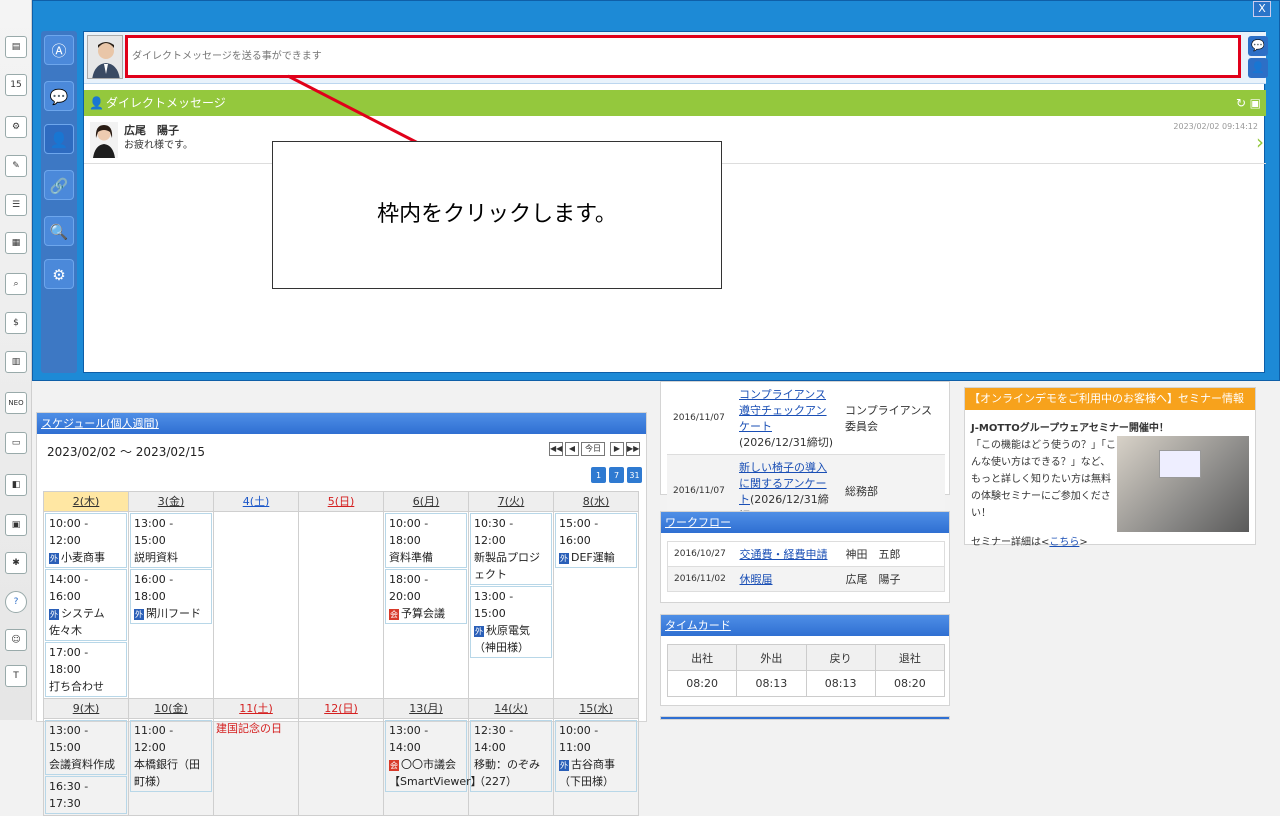  I want to click on schedule-event: 12:30 - 14:00 移動：のぞみ（227）, so click(511, 756).